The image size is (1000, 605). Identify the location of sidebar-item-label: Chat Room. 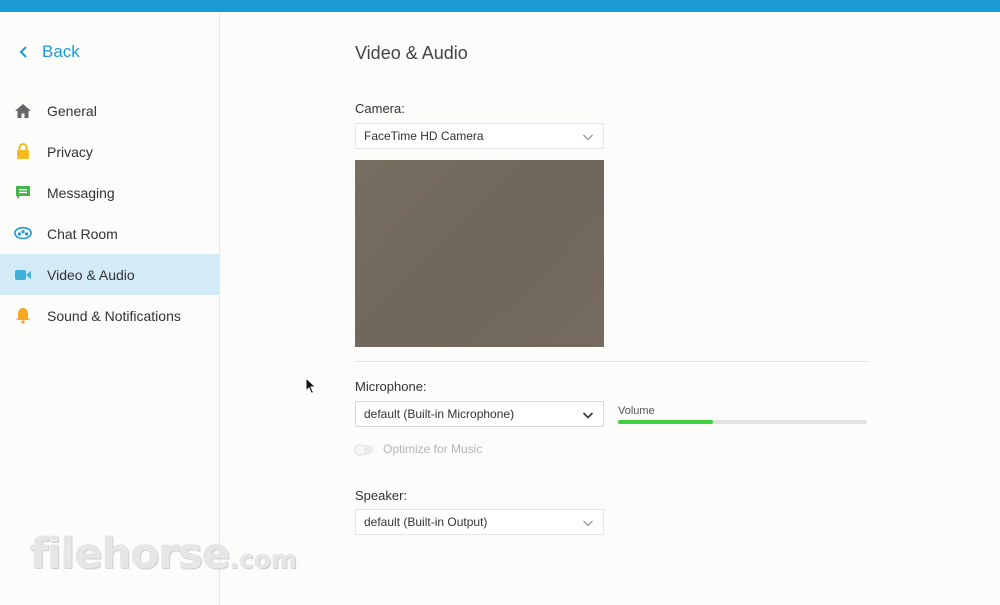
(82, 233).